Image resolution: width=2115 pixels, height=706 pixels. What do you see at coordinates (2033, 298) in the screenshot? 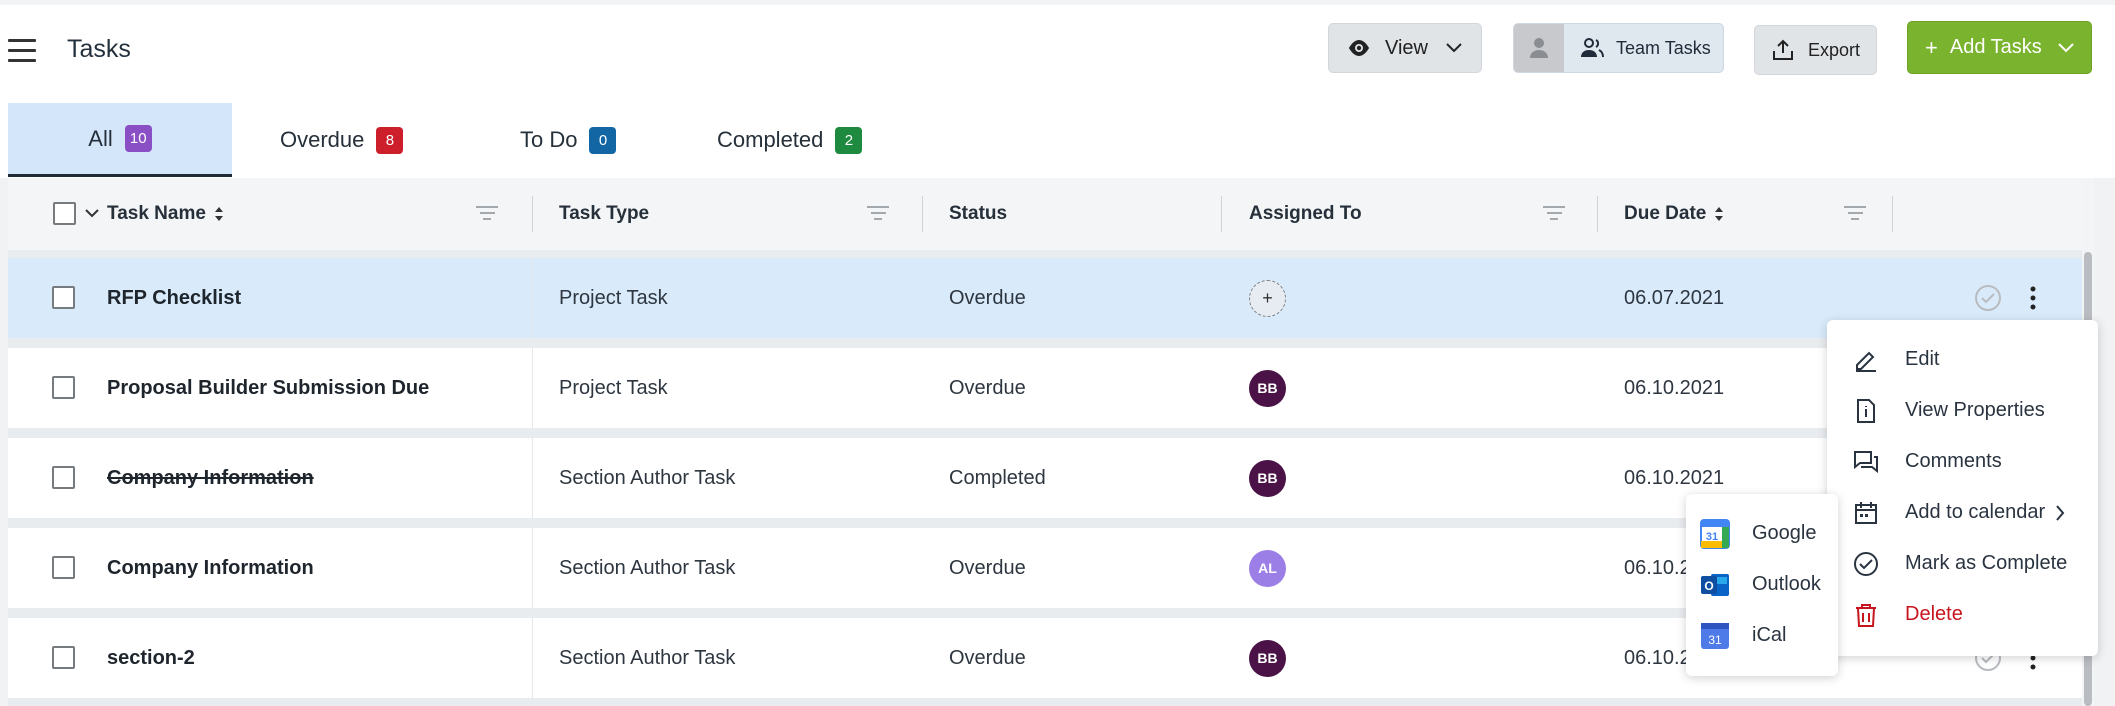
I see `more-options-icon` at bounding box center [2033, 298].